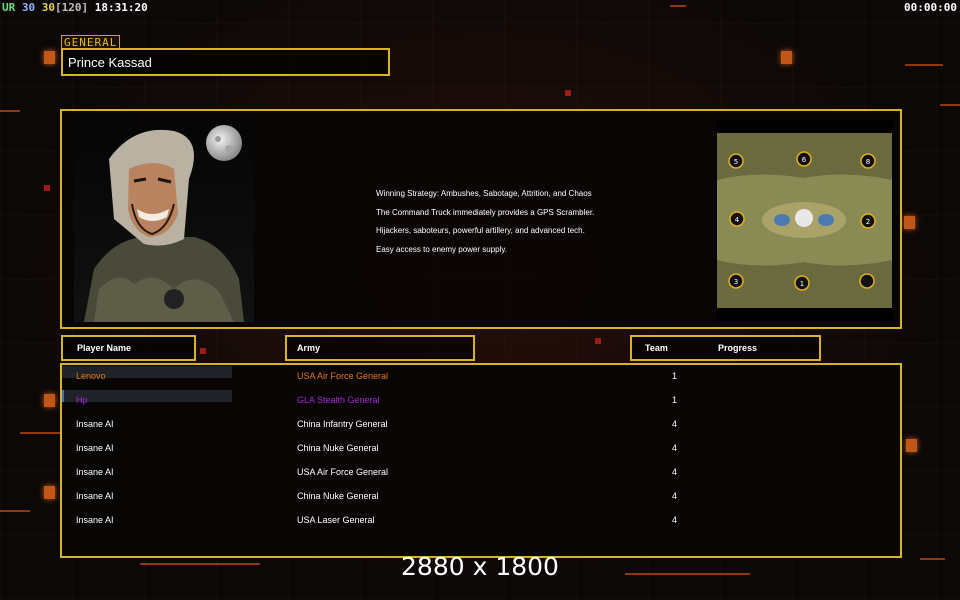  What do you see at coordinates (930, 7) in the screenshot?
I see `hud-timer: 00:00:00` at bounding box center [930, 7].